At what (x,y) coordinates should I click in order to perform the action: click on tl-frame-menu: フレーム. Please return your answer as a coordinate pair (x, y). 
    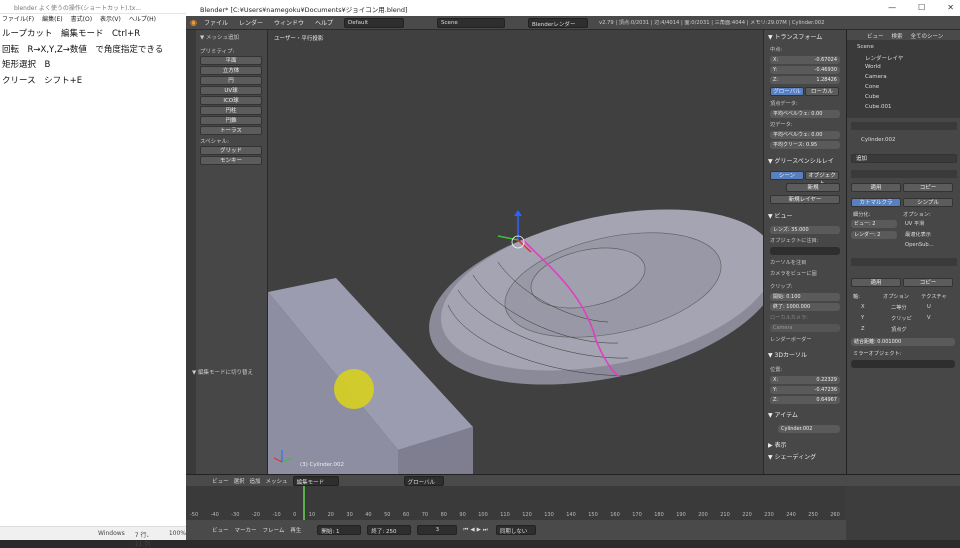
    Looking at the image, I should click on (274, 530).